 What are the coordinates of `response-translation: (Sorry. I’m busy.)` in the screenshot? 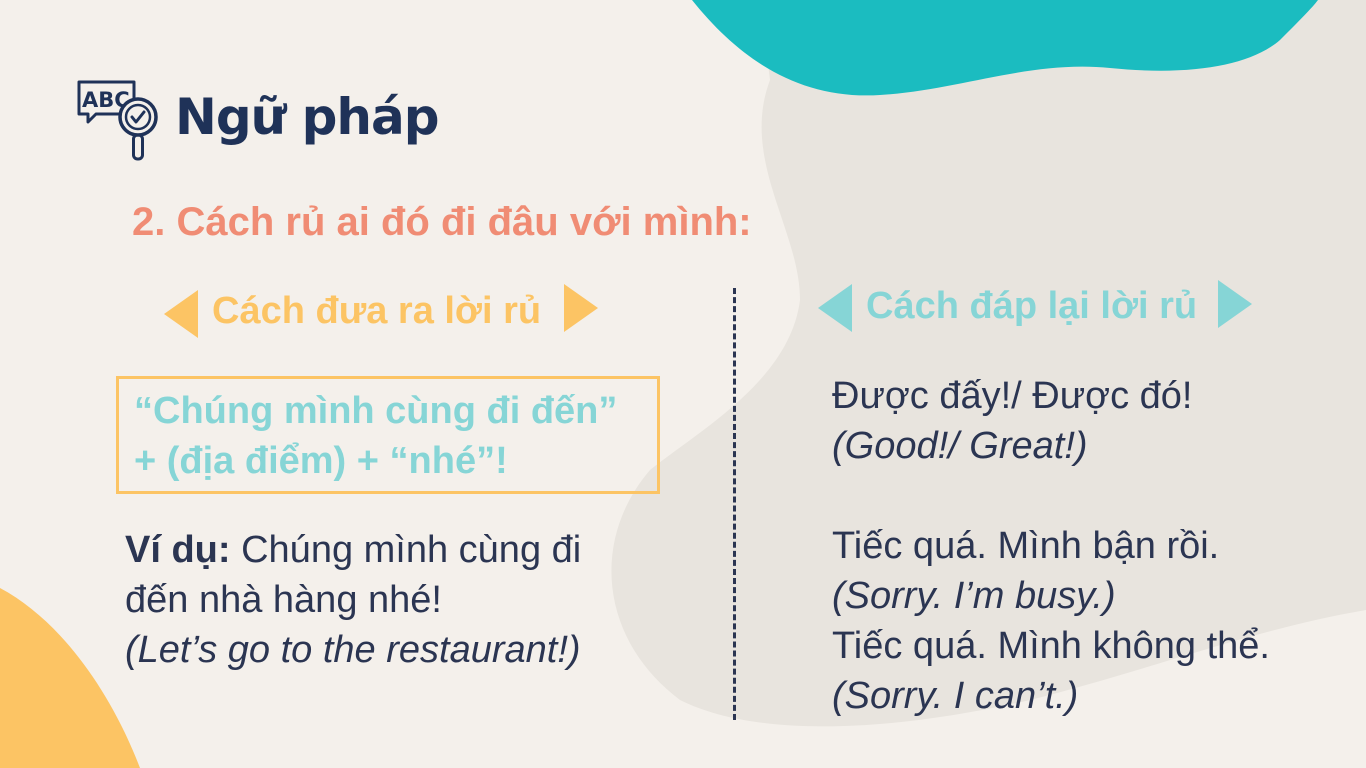 It's located at (974, 596).